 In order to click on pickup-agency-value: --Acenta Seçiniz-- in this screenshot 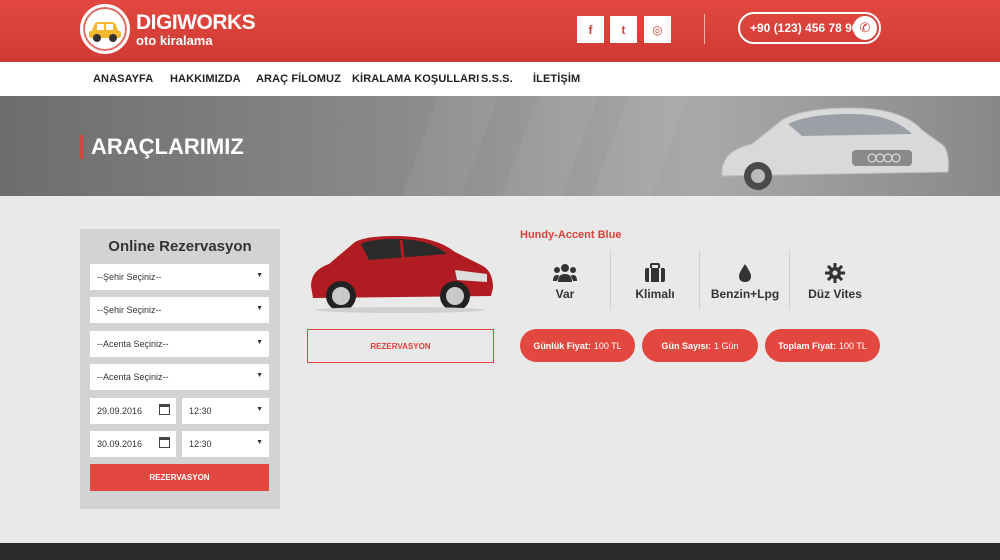, I will do `click(133, 344)`.